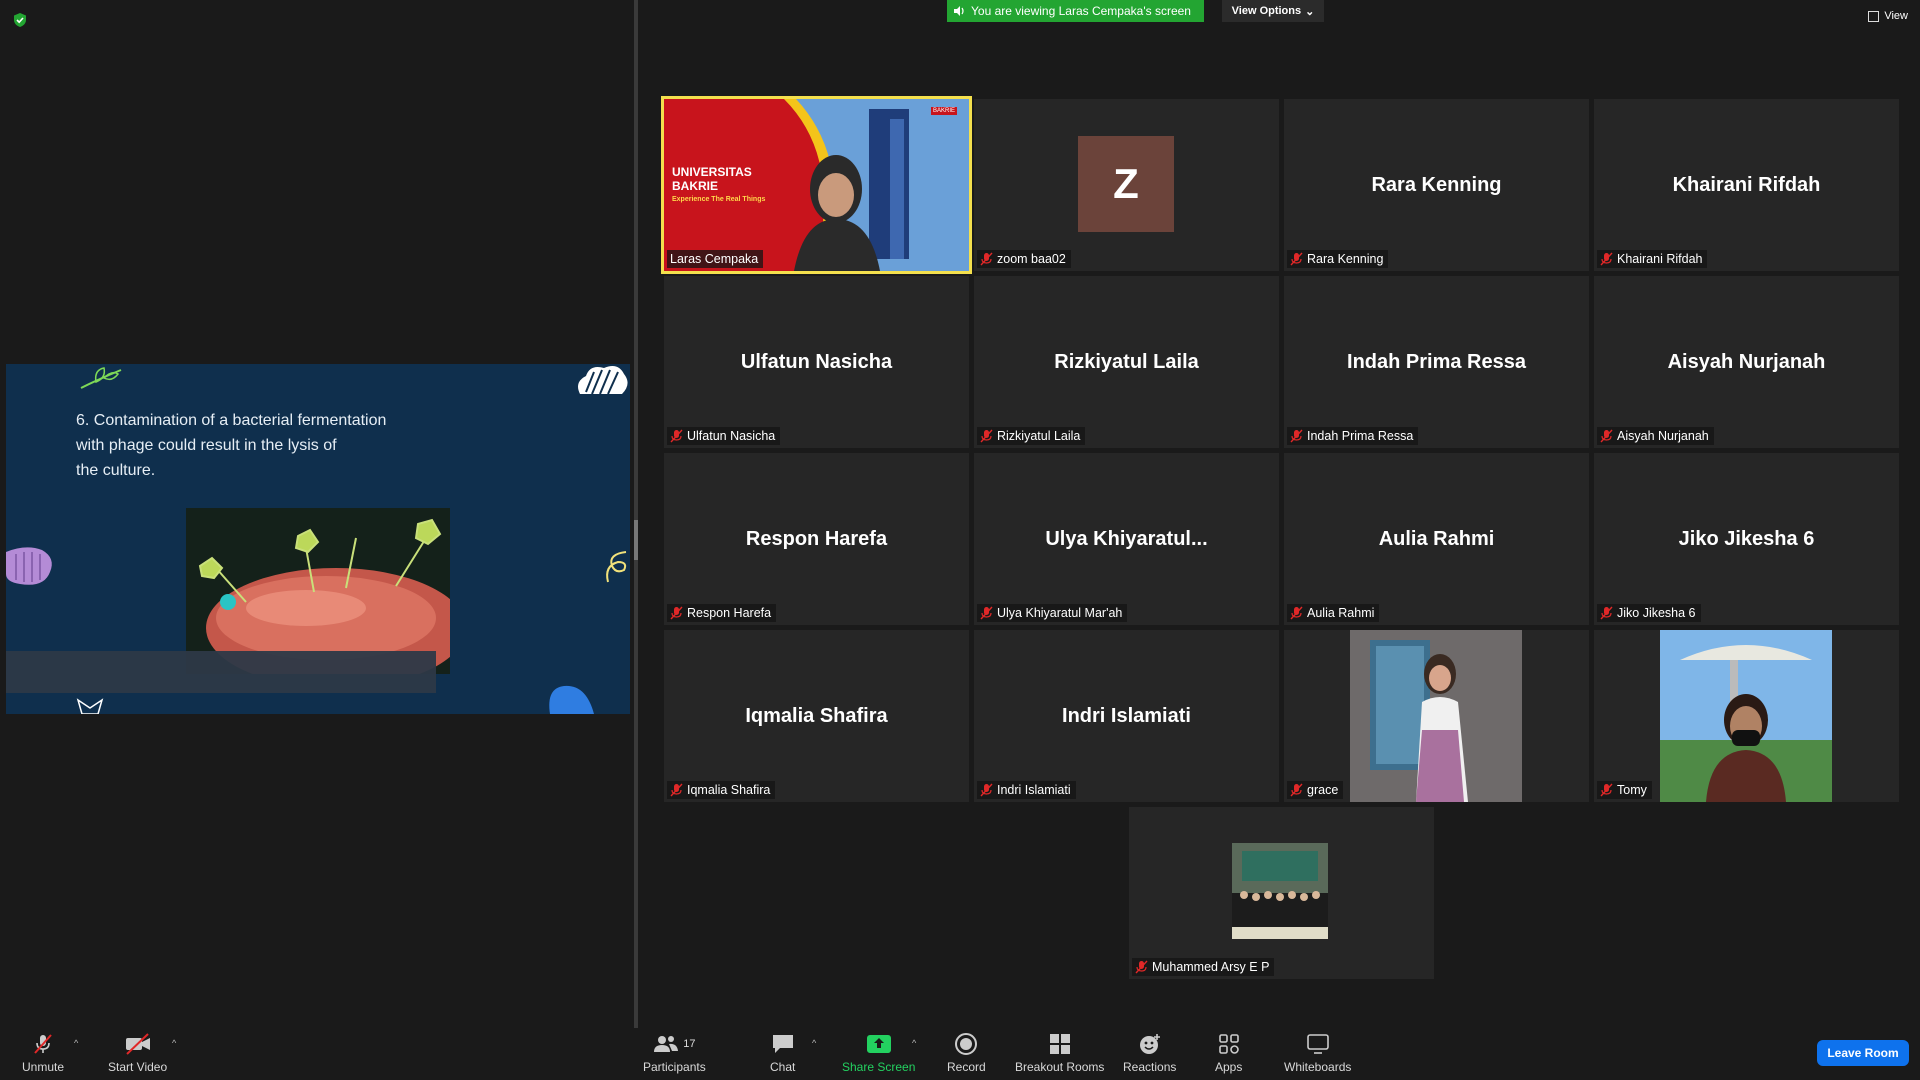 This screenshot has width=1920, height=1080. Describe the element at coordinates (1436, 185) in the screenshot. I see `participant-tile: Rara Kenning Rara Kenning` at that location.